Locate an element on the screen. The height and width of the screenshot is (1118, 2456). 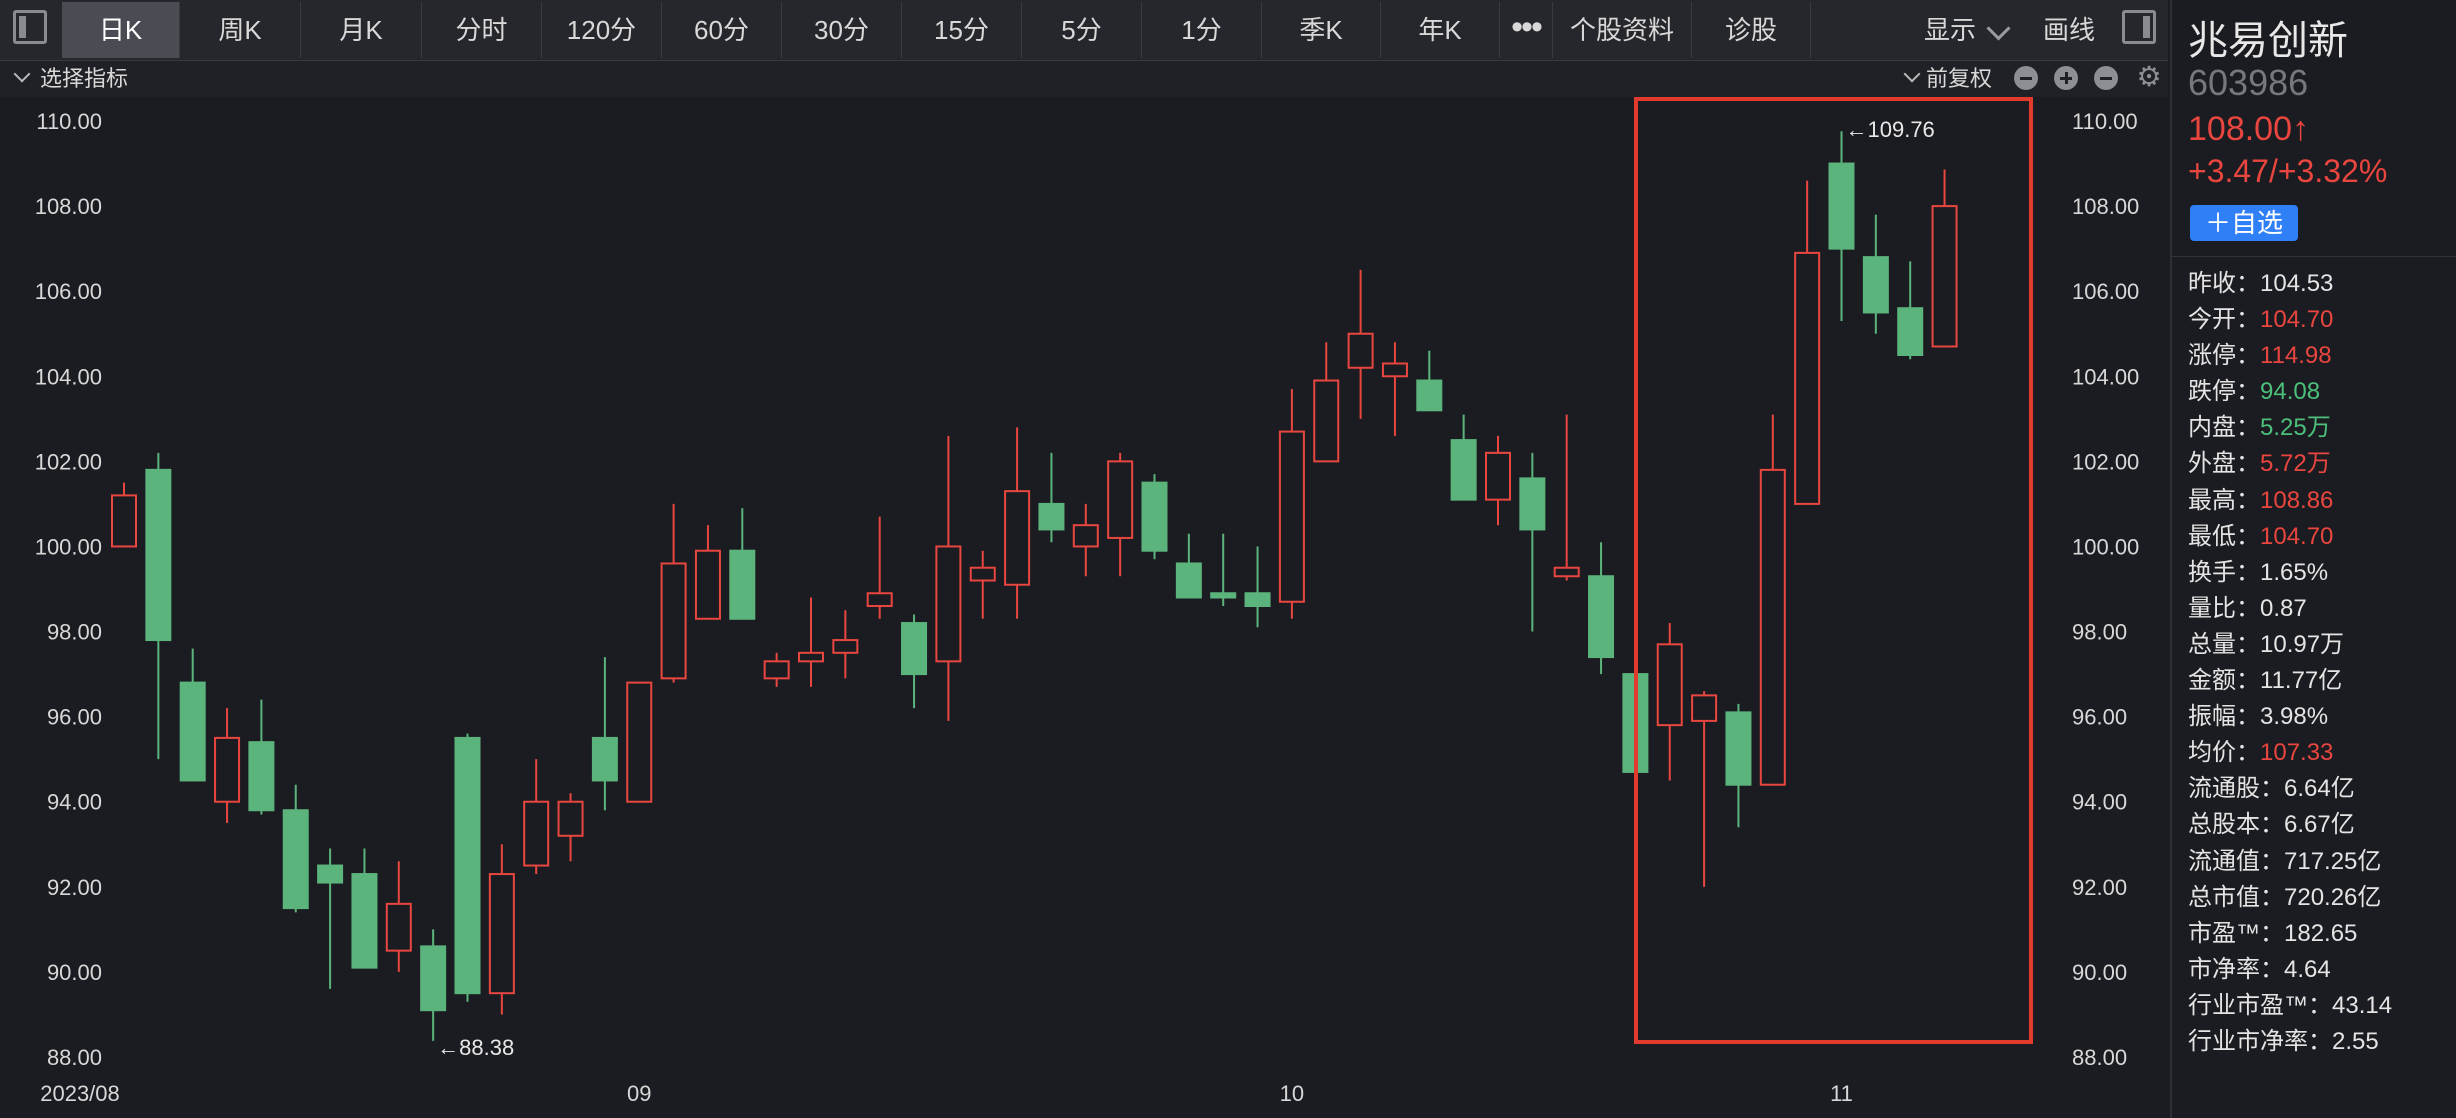
stat-label: 市盈™： is located at coordinates (2236, 933).